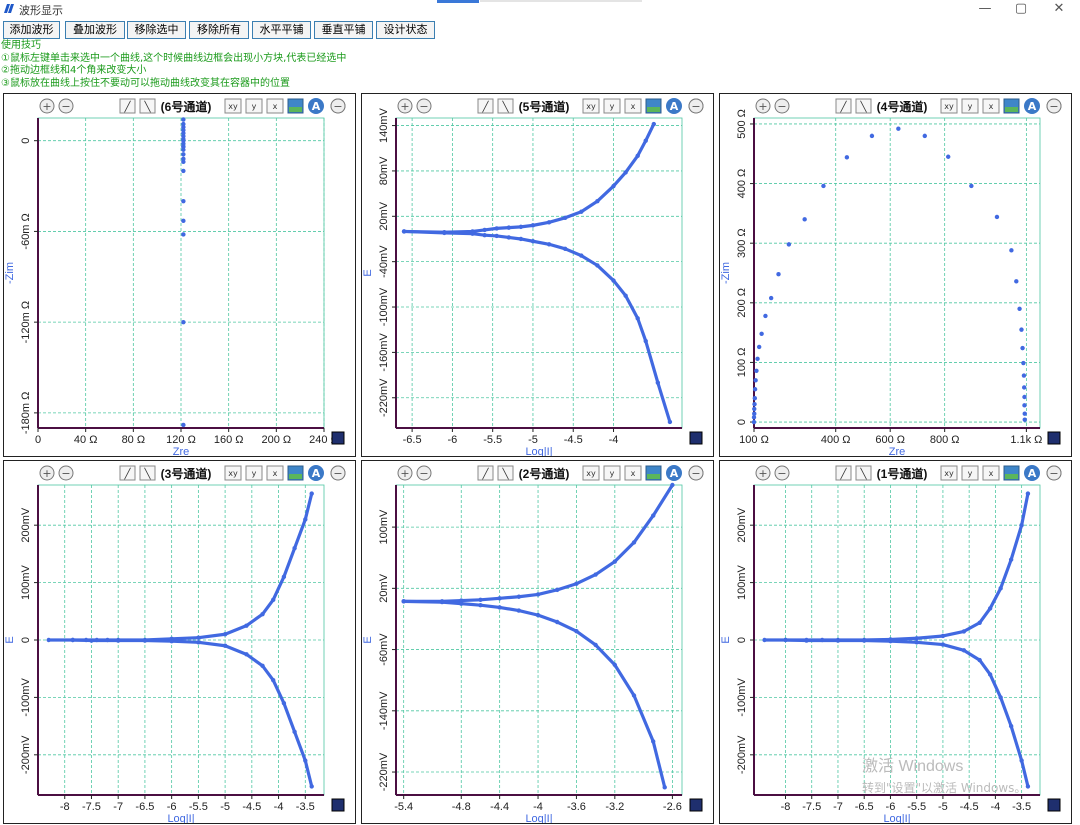  Describe the element at coordinates (902, 473) in the screenshot. I see `chart-title: (1号通道)` at that location.